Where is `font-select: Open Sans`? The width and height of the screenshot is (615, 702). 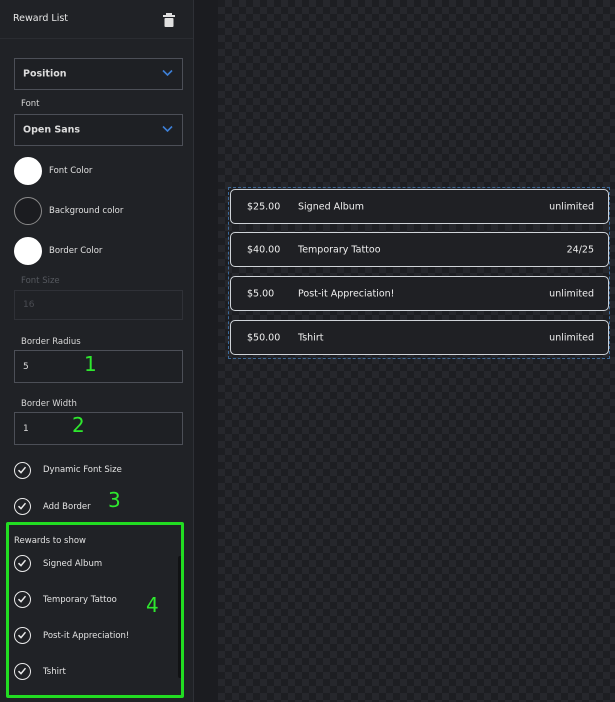 font-select: Open Sans is located at coordinates (98, 130).